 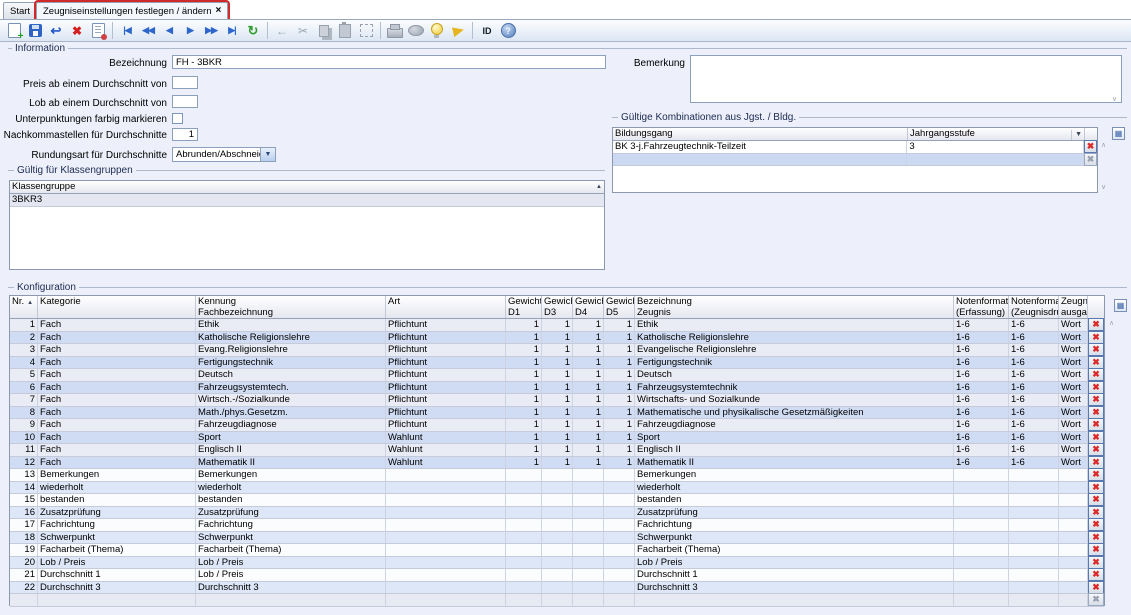 What do you see at coordinates (794, 575) in the screenshot?
I see `konfiguration-cell: Durchschnitt 1` at bounding box center [794, 575].